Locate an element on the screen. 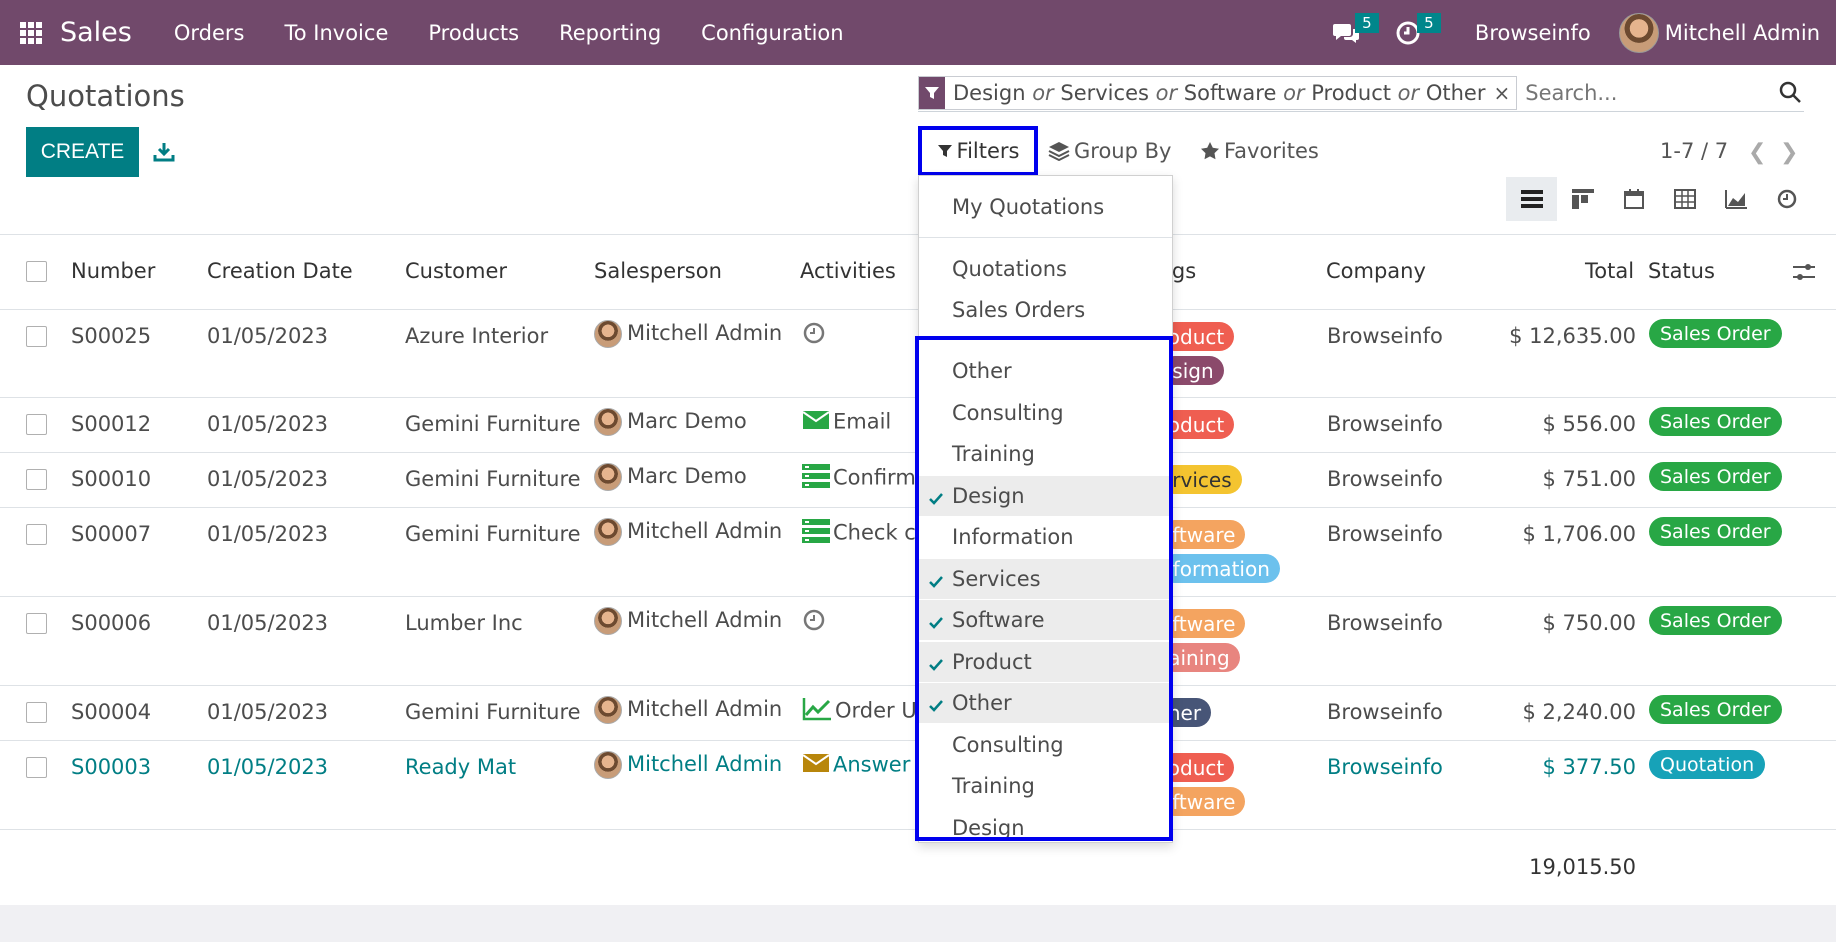 This screenshot has width=1836, height=942. salesperson-name: Marc Demo is located at coordinates (687, 476).